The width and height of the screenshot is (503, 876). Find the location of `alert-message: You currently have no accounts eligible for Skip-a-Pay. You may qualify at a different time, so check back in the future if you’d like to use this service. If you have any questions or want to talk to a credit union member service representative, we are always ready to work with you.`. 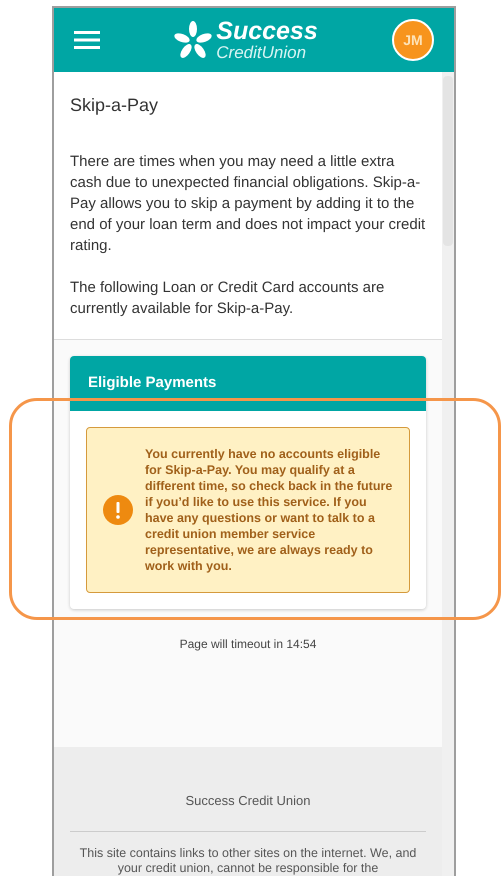

alert-message: You currently have no accounts eligible for Skip-a-Pay. You may qualify at a different time, so check back in the future if you’d like to use this service. If you have any questions or want to talk to a credit union member service representative, we are always ready to work with you. is located at coordinates (269, 510).